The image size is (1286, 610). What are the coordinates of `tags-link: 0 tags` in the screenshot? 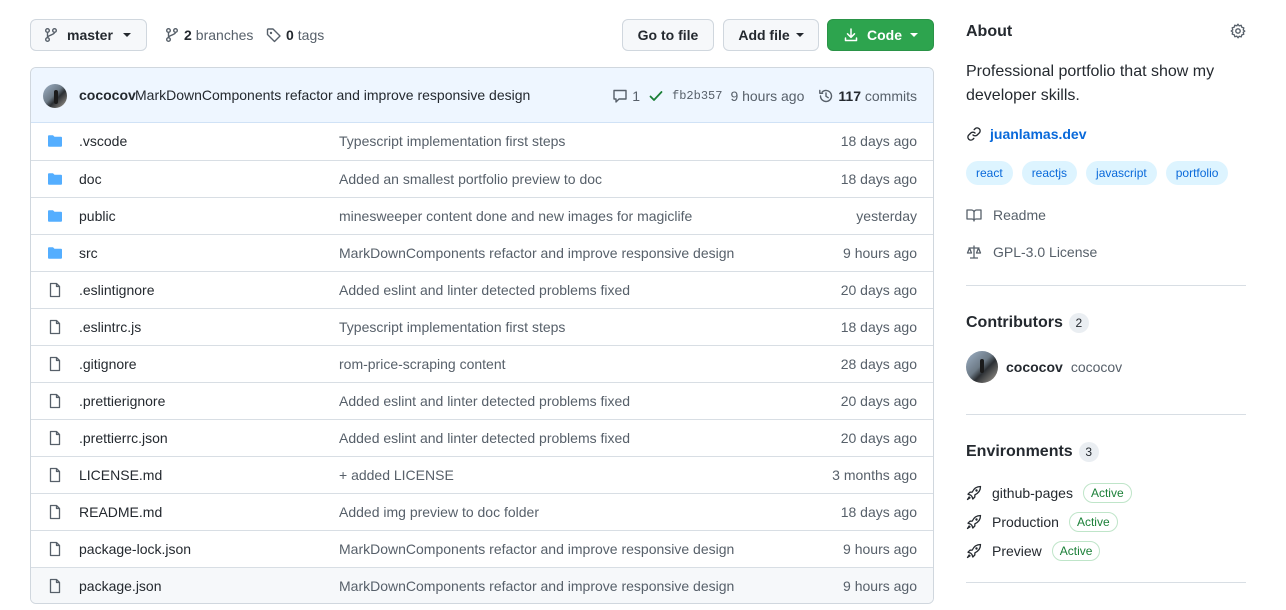 It's located at (295, 35).